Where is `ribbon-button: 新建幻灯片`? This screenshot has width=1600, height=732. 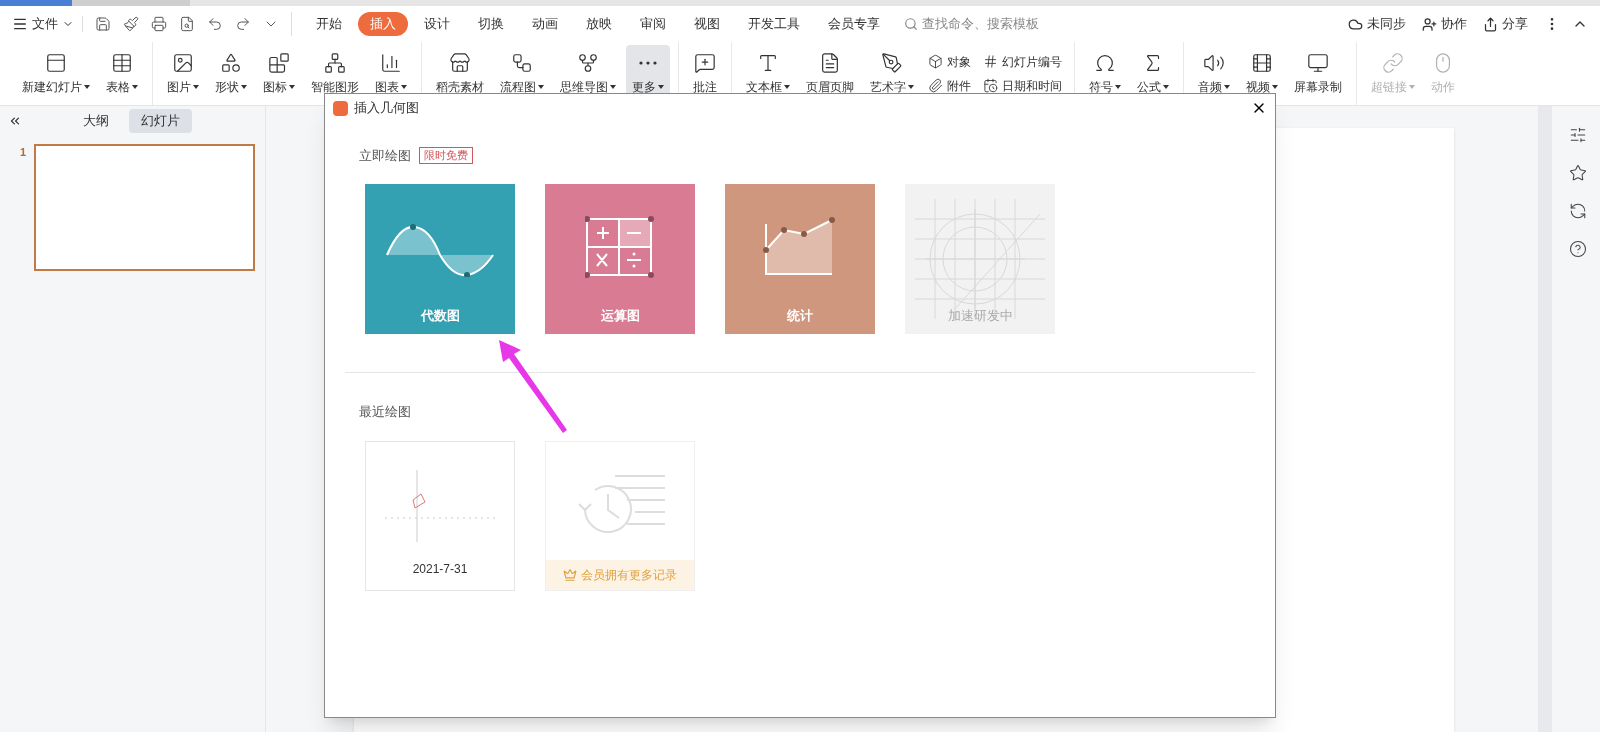
ribbon-button: 新建幻灯片 is located at coordinates (56, 73).